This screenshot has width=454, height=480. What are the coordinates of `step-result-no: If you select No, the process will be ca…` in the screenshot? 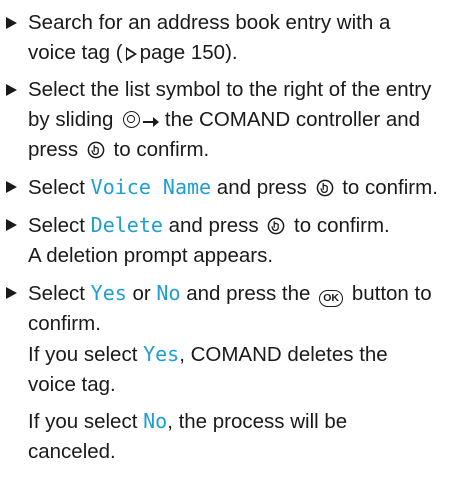 It's located at (234, 436).